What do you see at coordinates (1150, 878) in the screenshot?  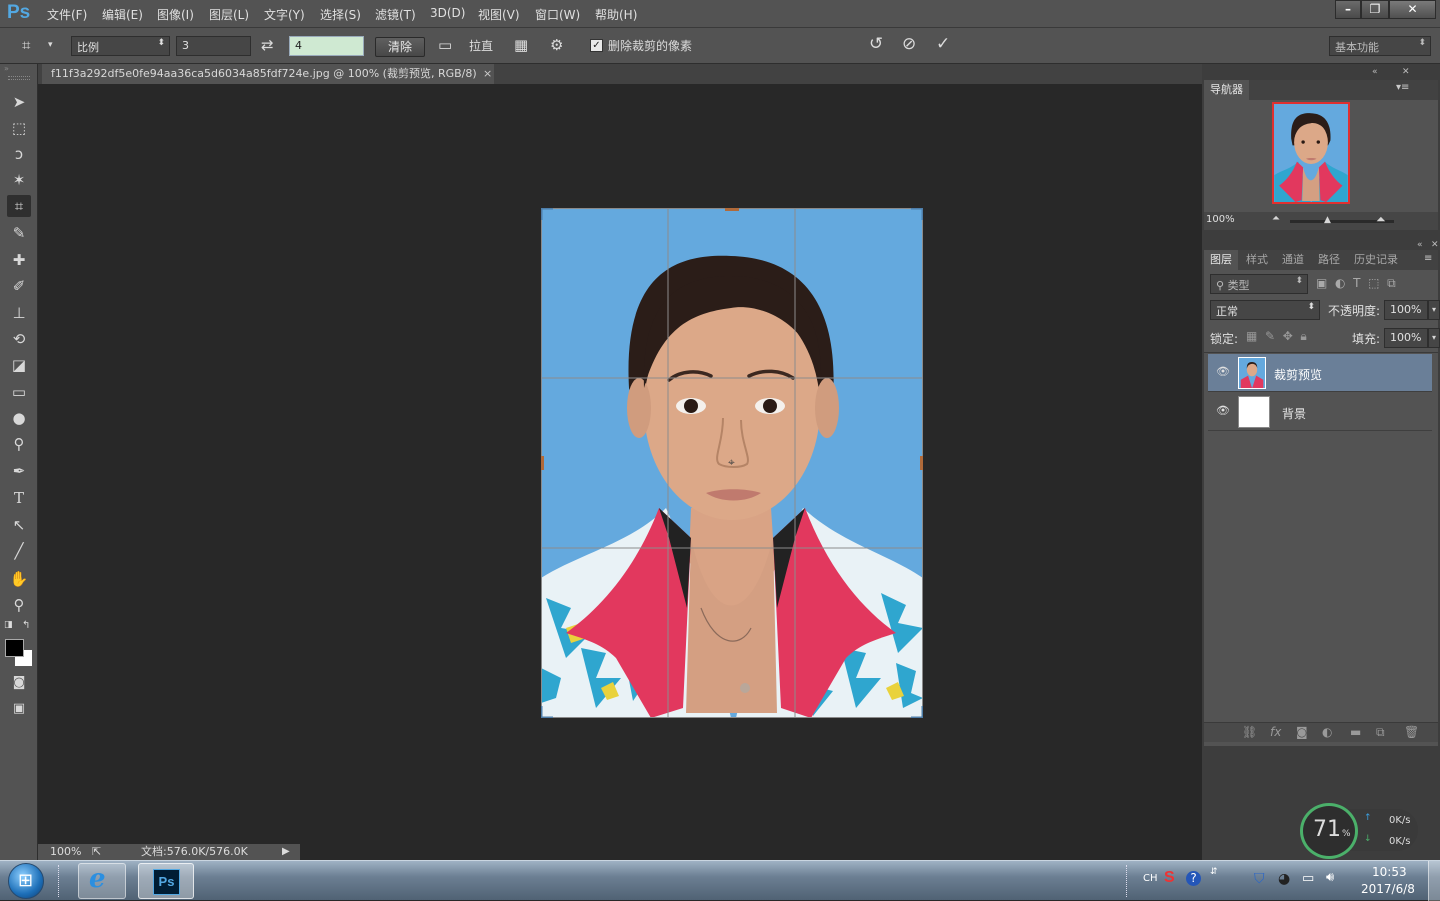 I see `language-indicator: CH` at bounding box center [1150, 878].